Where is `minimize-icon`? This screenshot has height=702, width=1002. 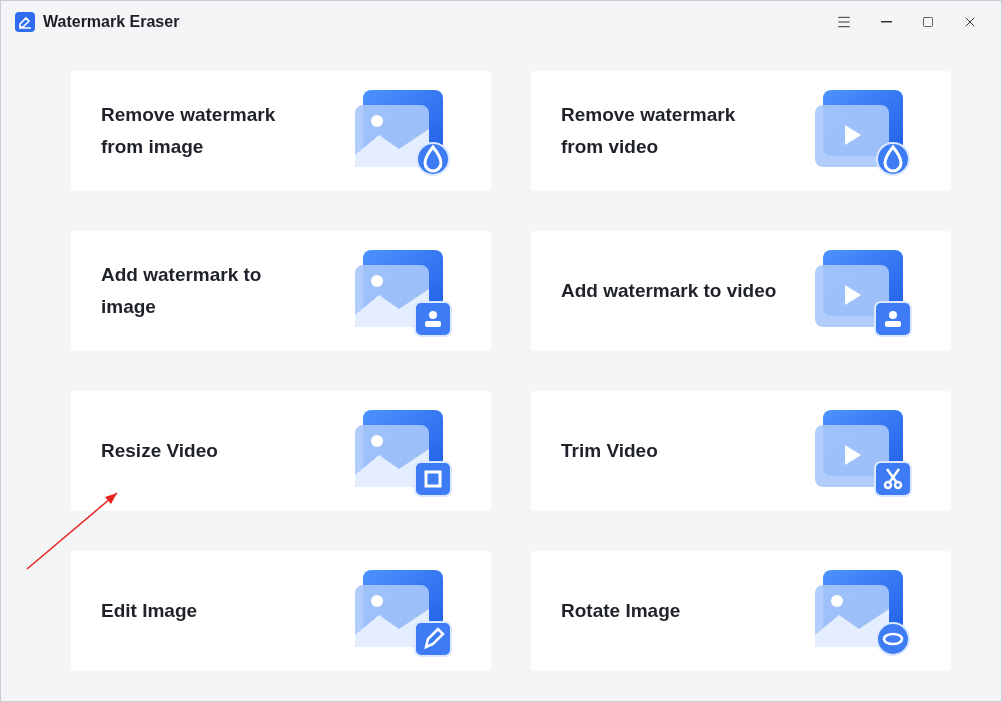 minimize-icon is located at coordinates (886, 22).